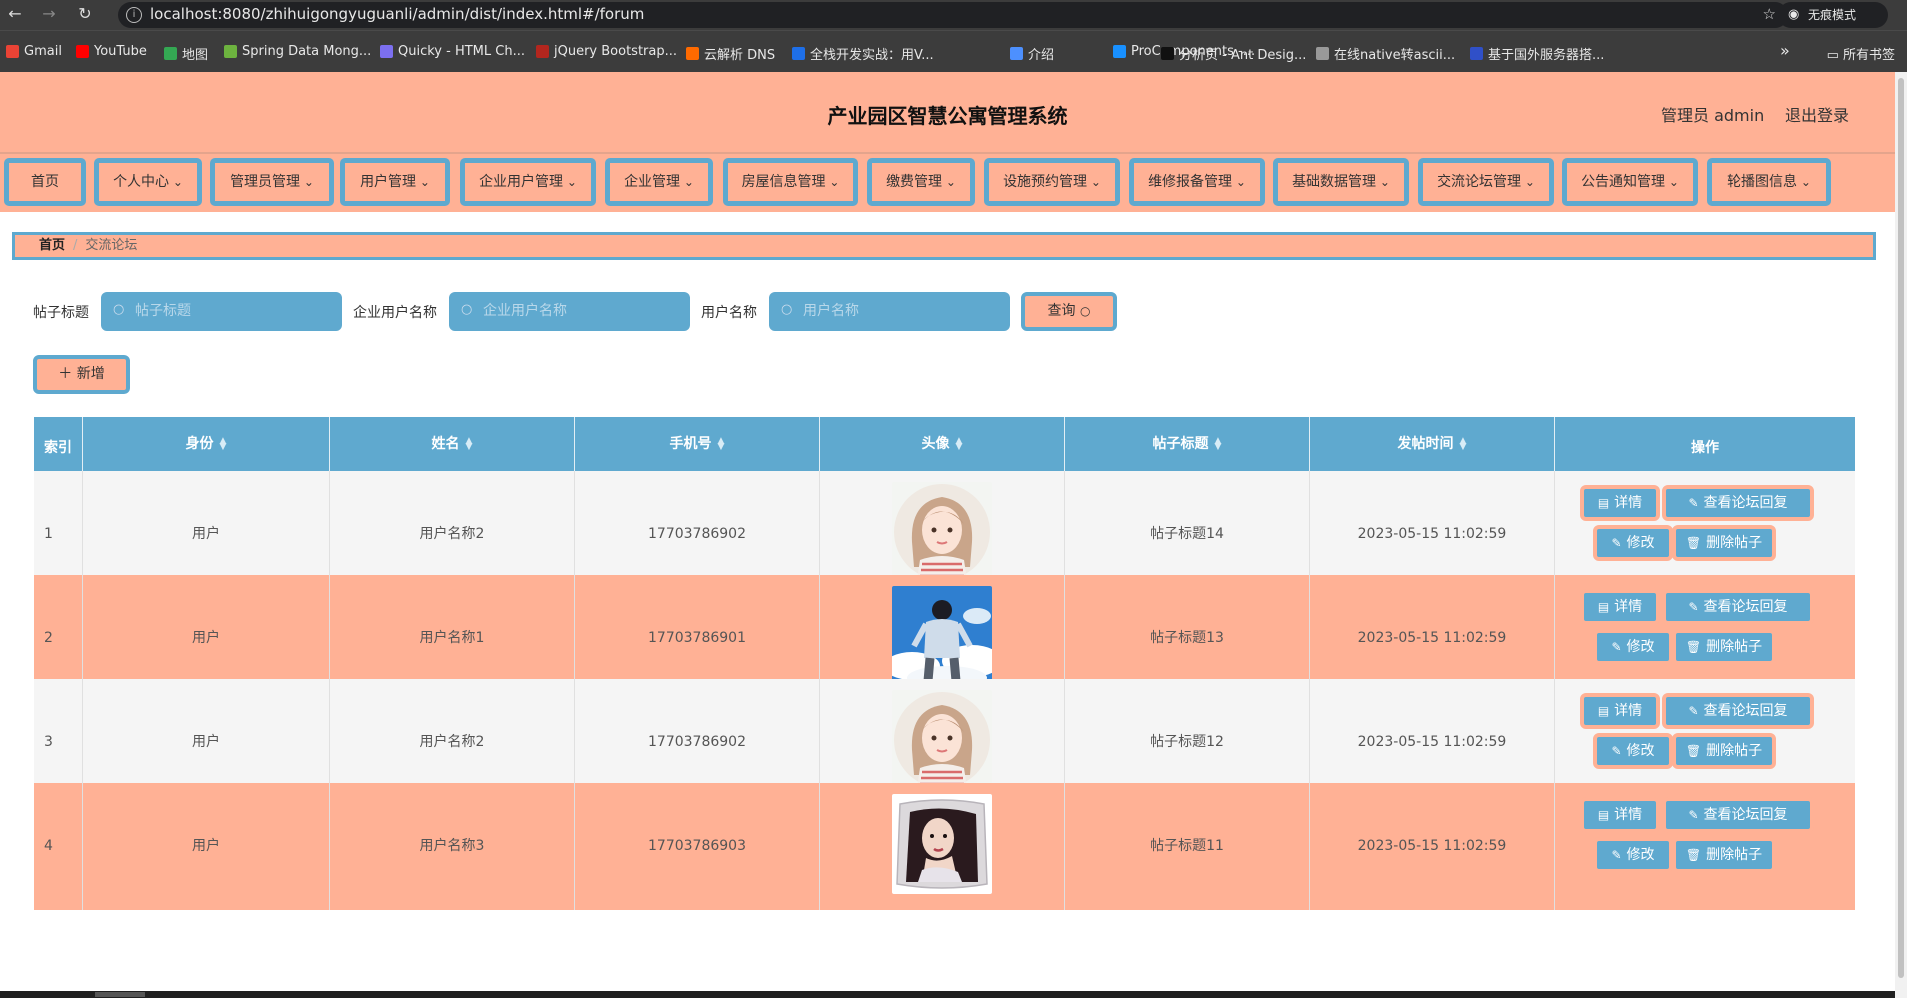  I want to click on table-cell: 帖子标题11, so click(1187, 846).